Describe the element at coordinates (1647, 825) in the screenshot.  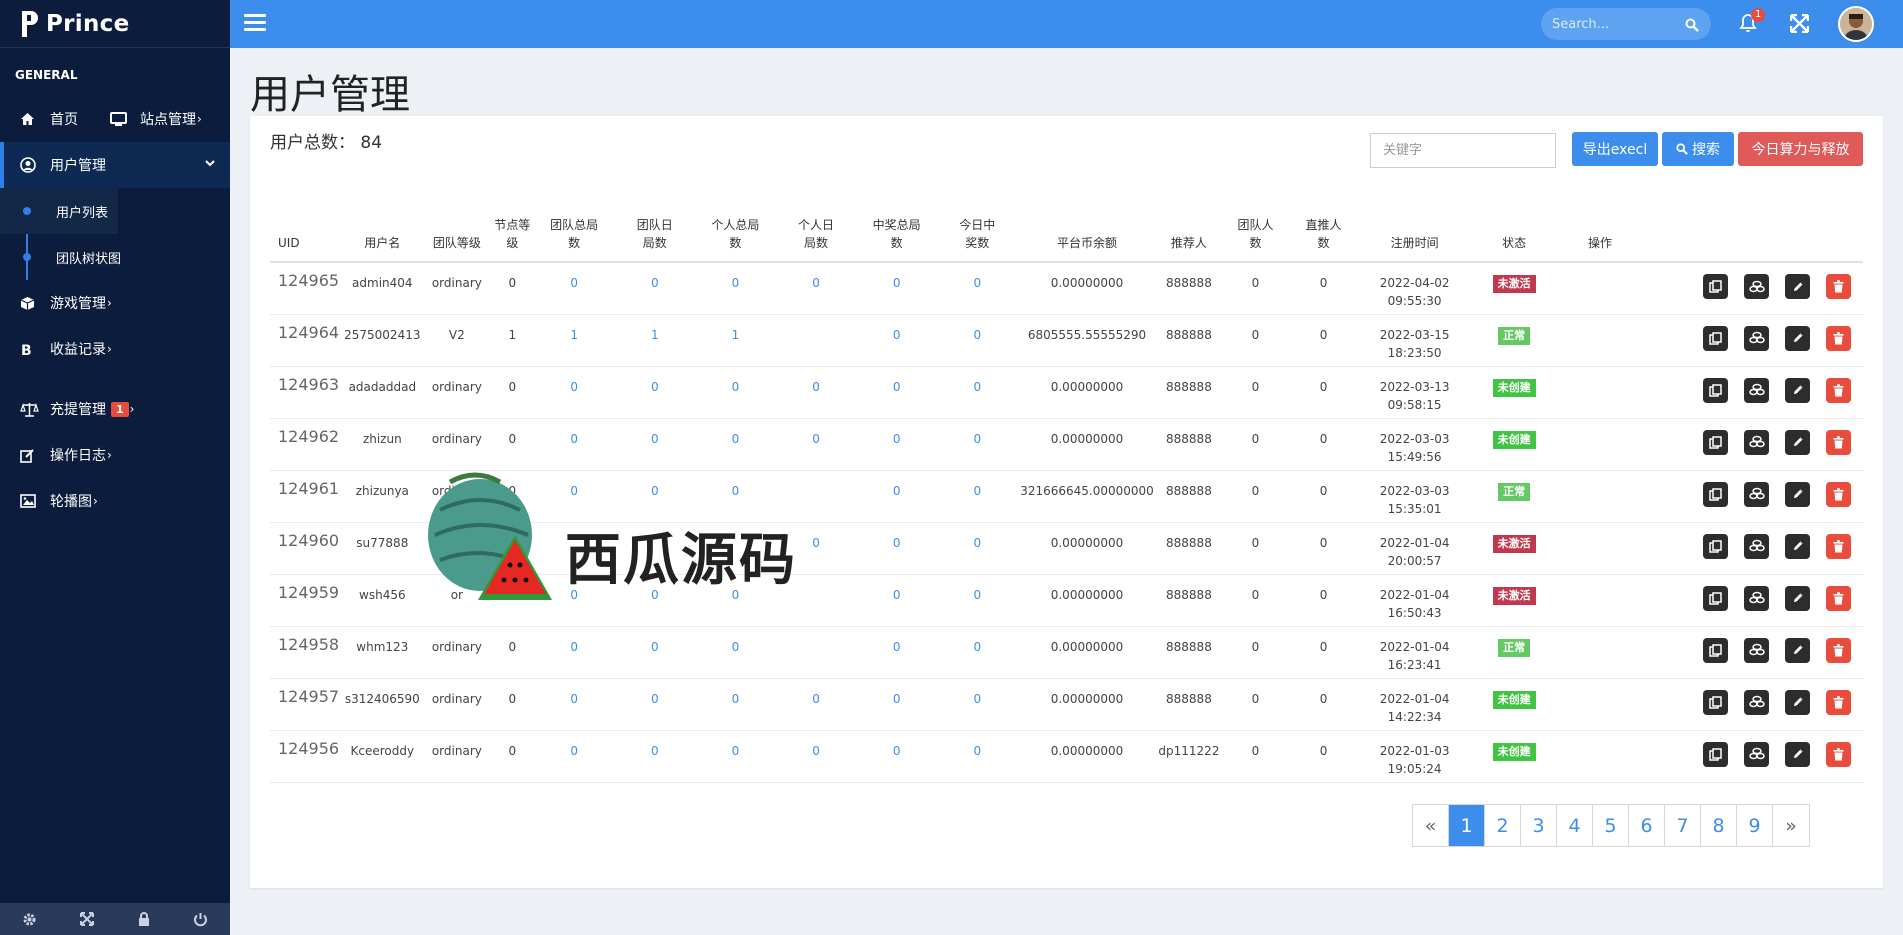
I see `page-6: 6` at that location.